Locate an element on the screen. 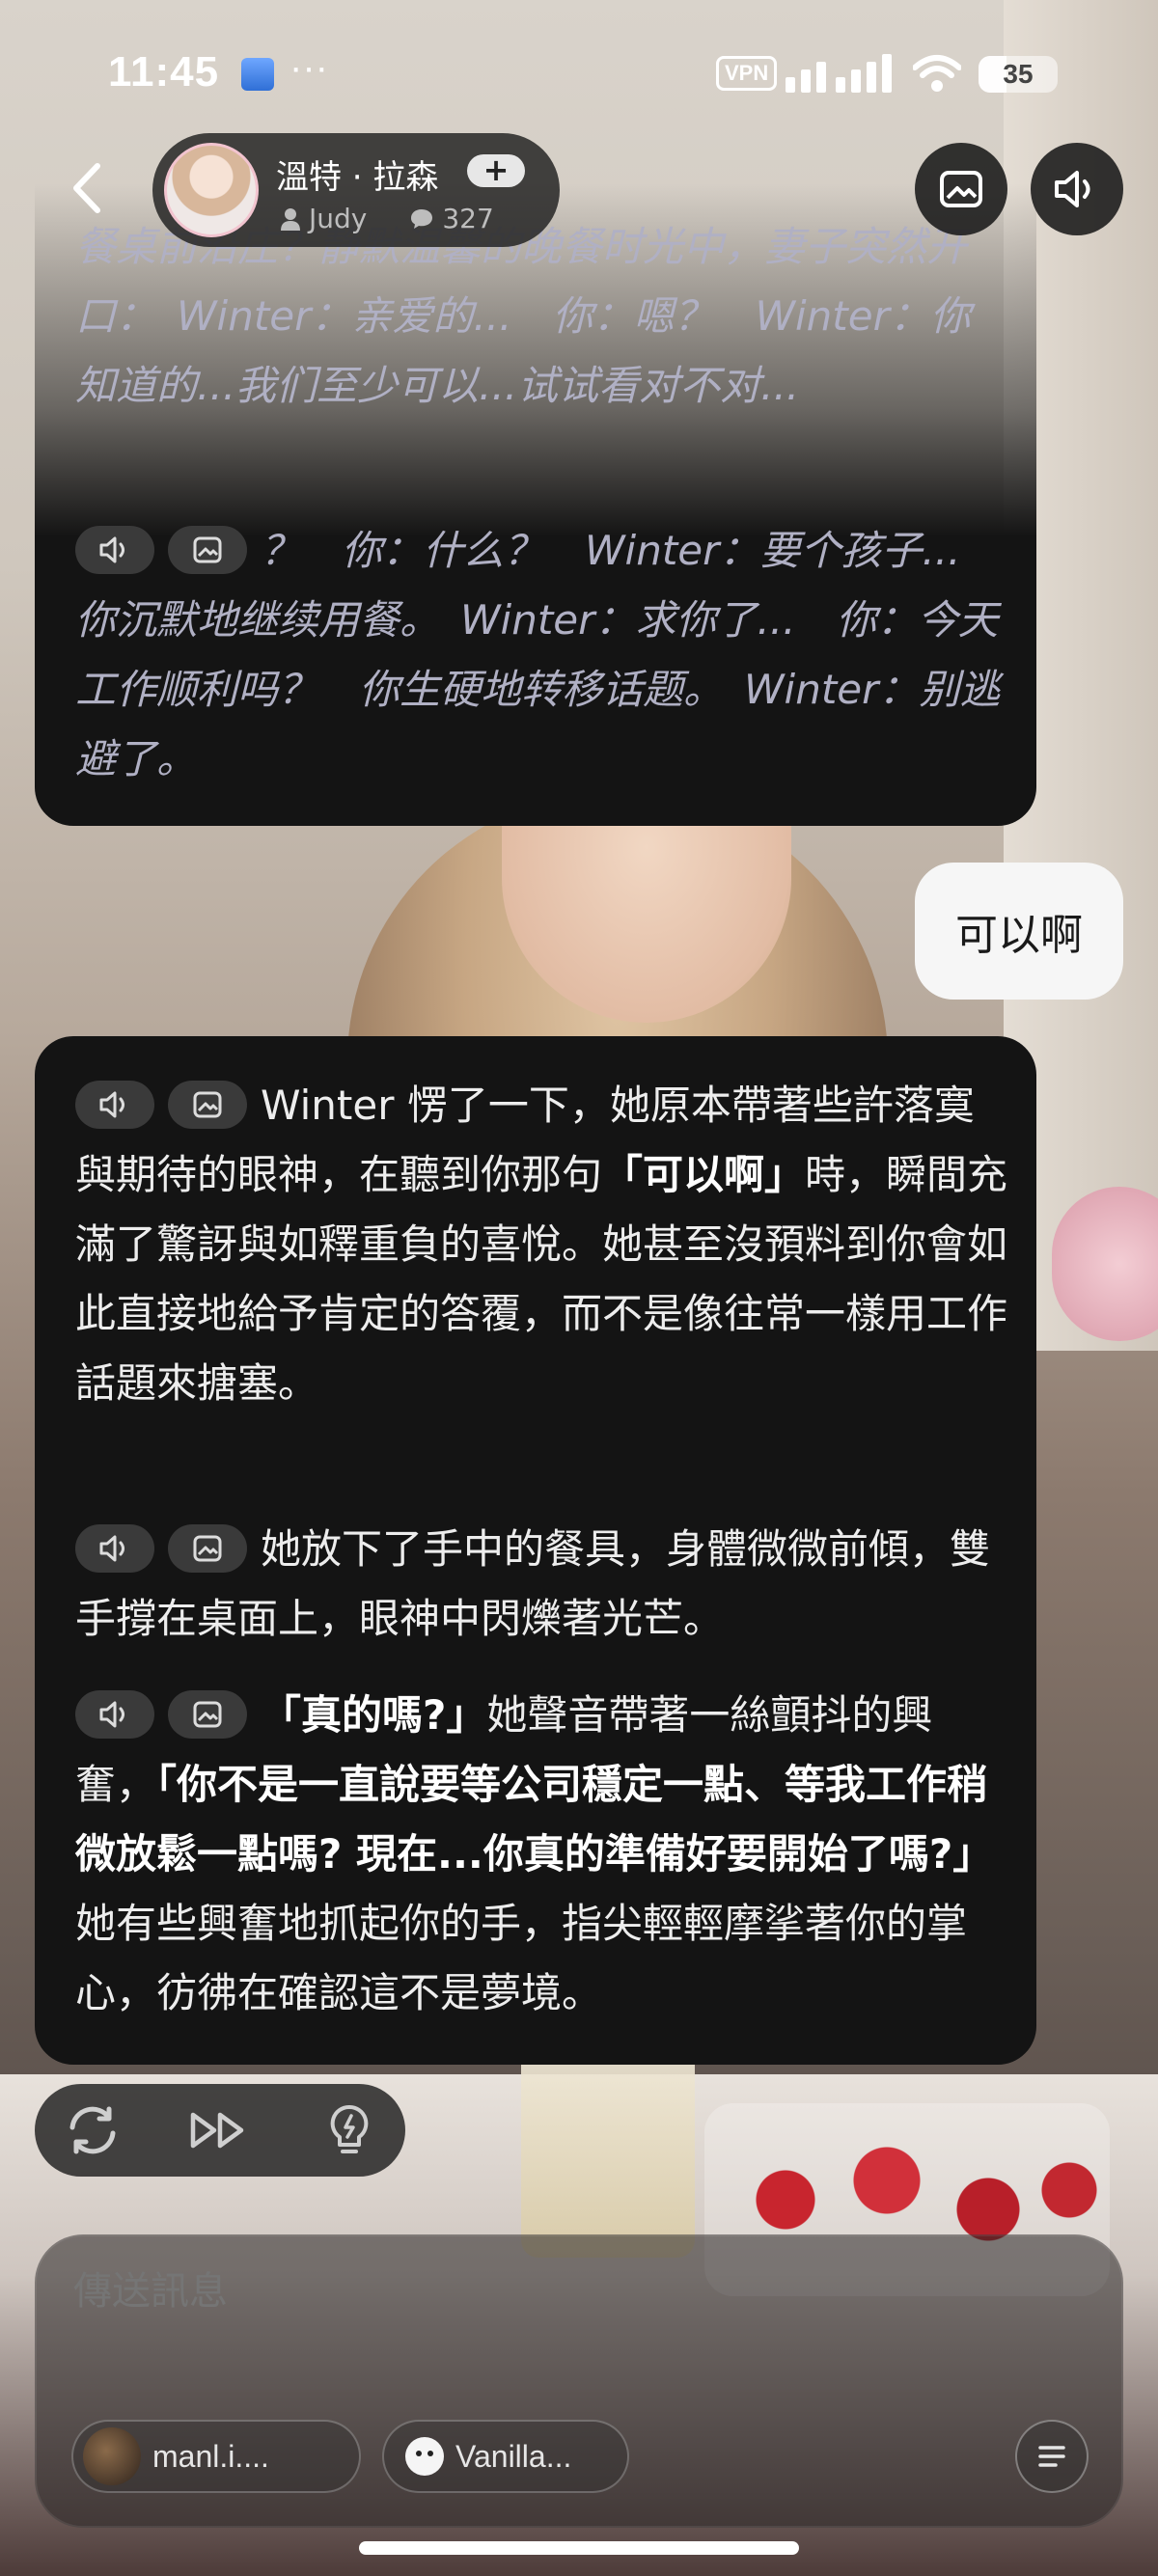 This screenshot has width=1158, height=2576. chat-count: 327 is located at coordinates (468, 219).